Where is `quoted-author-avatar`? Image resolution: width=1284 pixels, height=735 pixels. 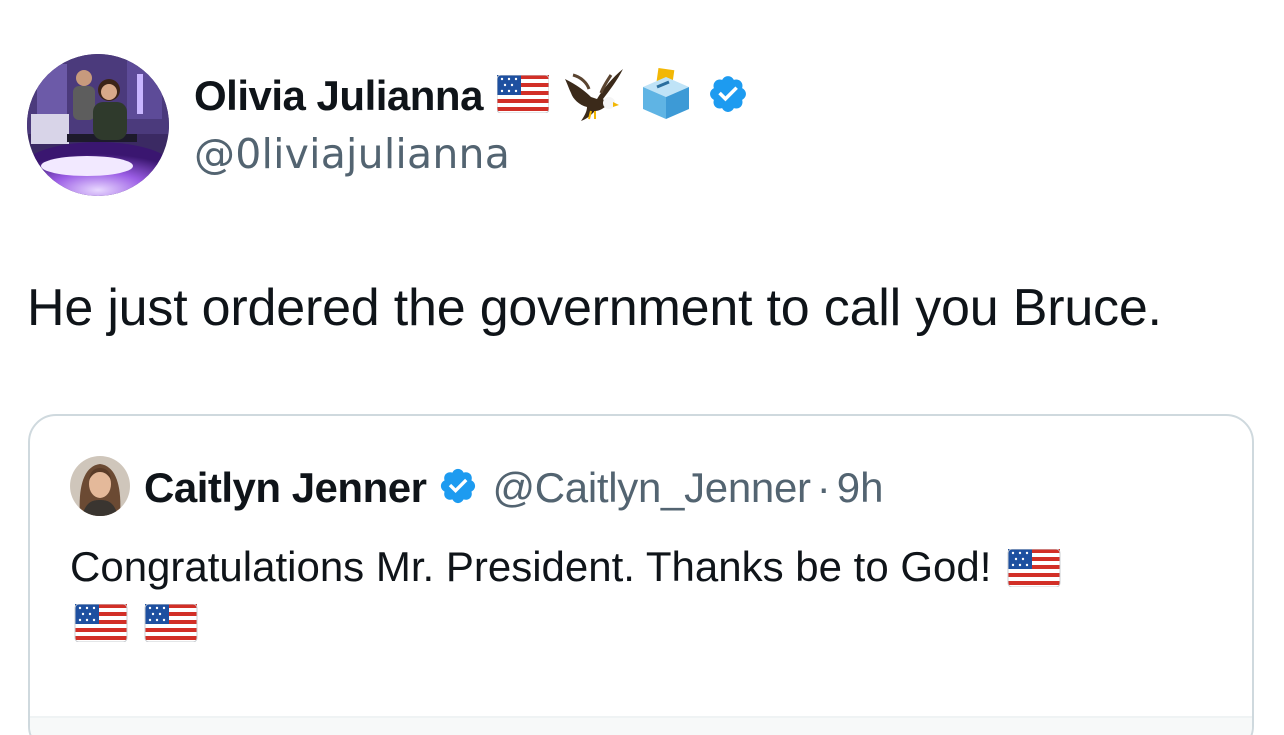
quoted-author-avatar is located at coordinates (100, 486).